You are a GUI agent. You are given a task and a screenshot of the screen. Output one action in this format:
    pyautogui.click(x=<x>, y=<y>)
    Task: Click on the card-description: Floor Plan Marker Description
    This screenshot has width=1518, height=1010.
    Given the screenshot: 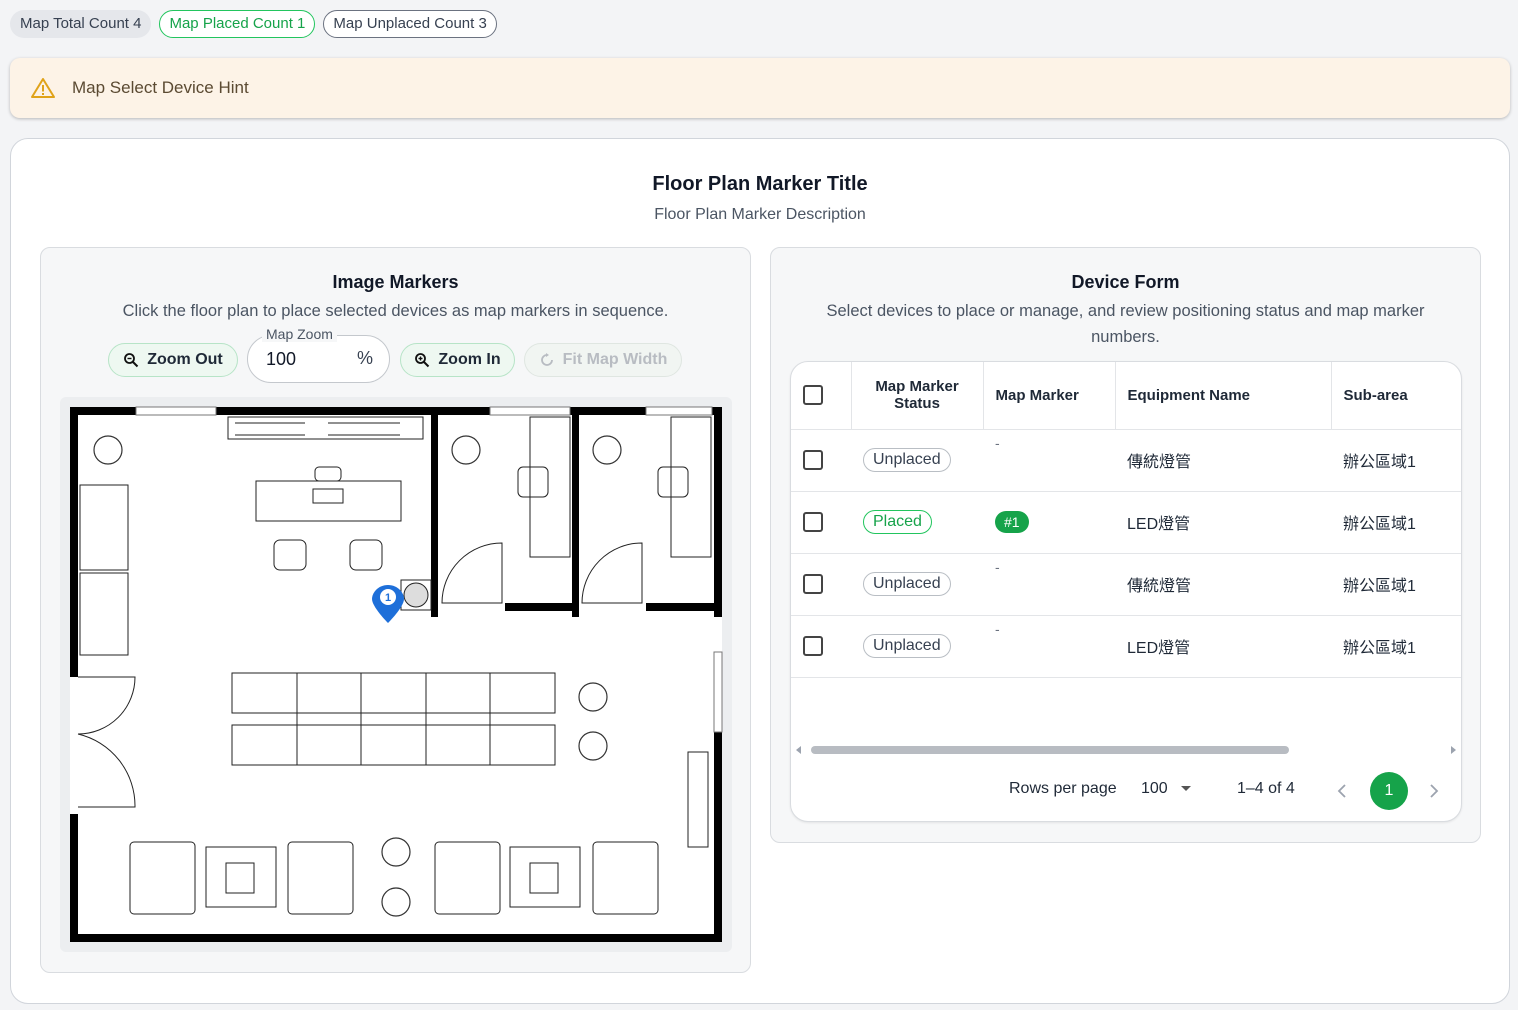 What is the action you would take?
    pyautogui.click(x=760, y=214)
    